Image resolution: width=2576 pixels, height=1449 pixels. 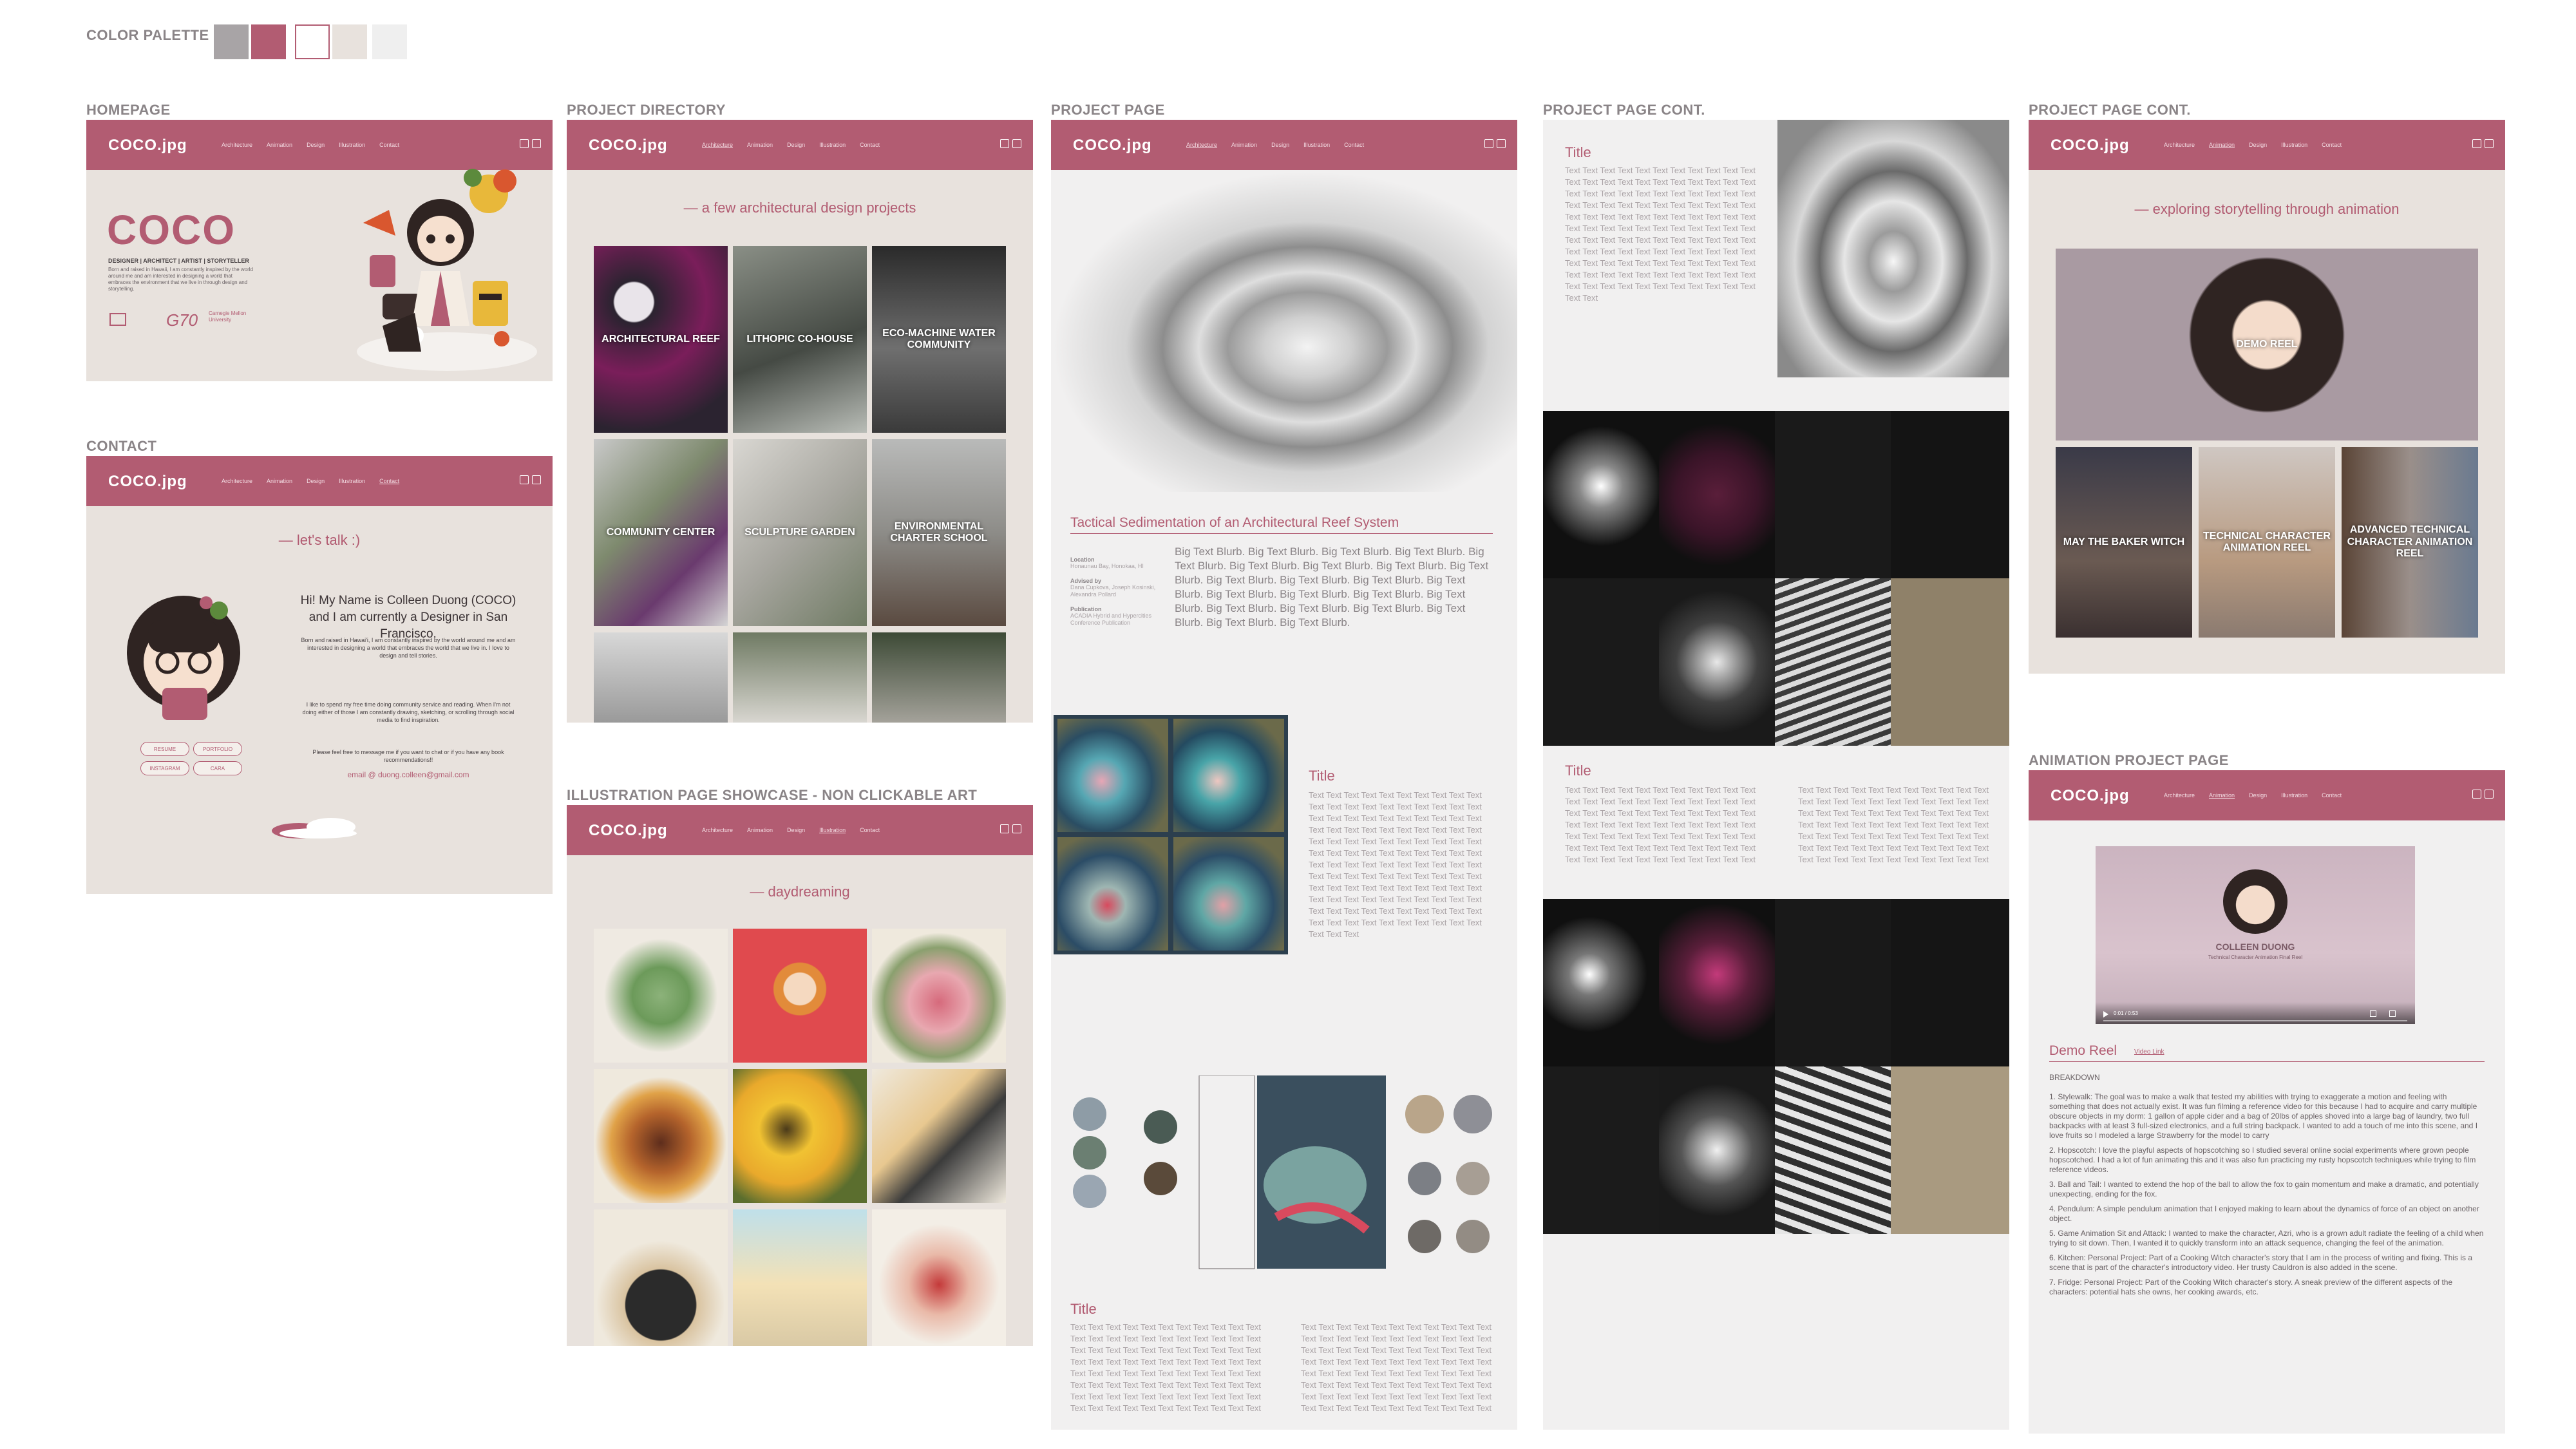 I want to click on project-tile-lithopic: LITHOPIC CO-HOUSE, so click(x=800, y=339).